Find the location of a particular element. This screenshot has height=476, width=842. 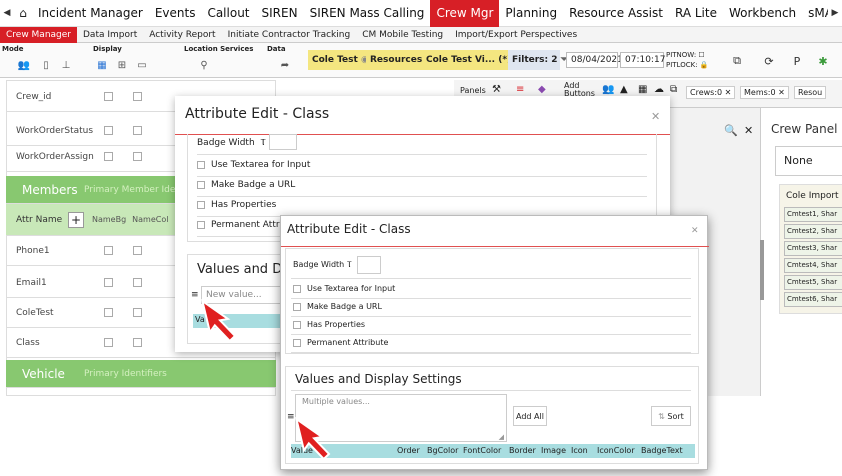

cloud-icon: ☁ is located at coordinates (659, 89).